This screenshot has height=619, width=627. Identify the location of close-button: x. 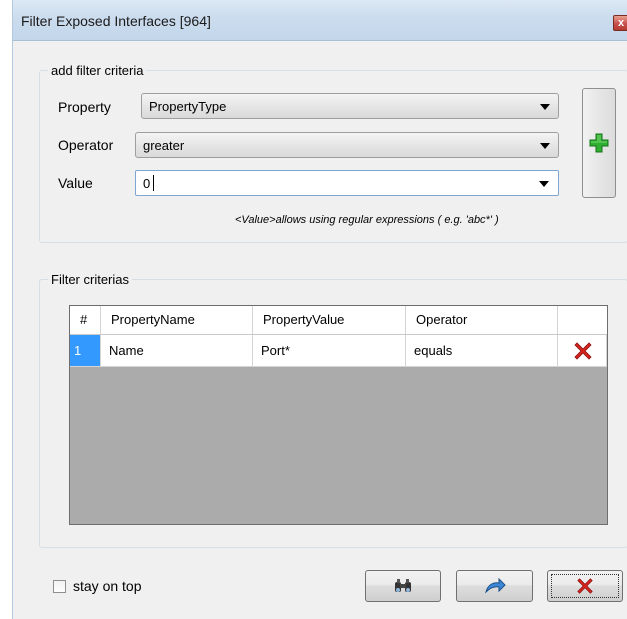
(620, 23).